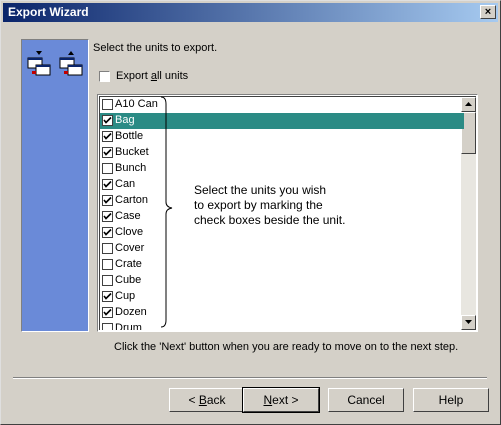  I want to click on callout-line: check boxes beside the unit., so click(270, 220).